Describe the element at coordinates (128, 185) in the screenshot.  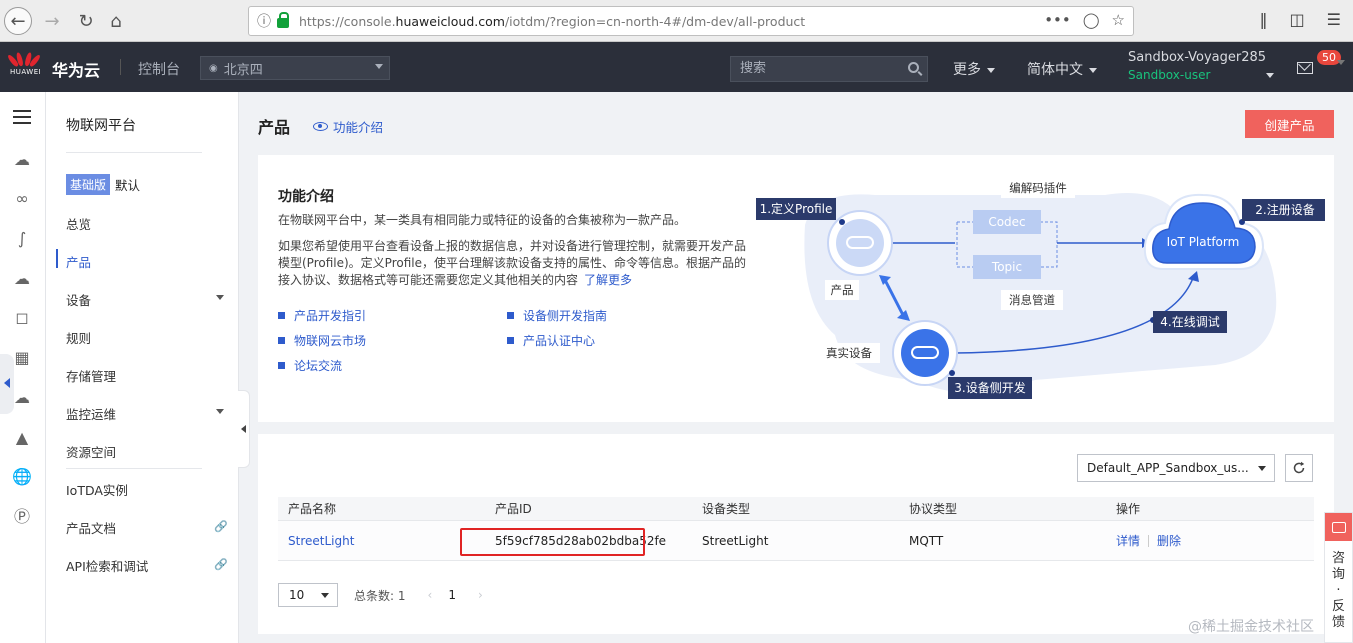
I see `edition-default: 默认` at that location.